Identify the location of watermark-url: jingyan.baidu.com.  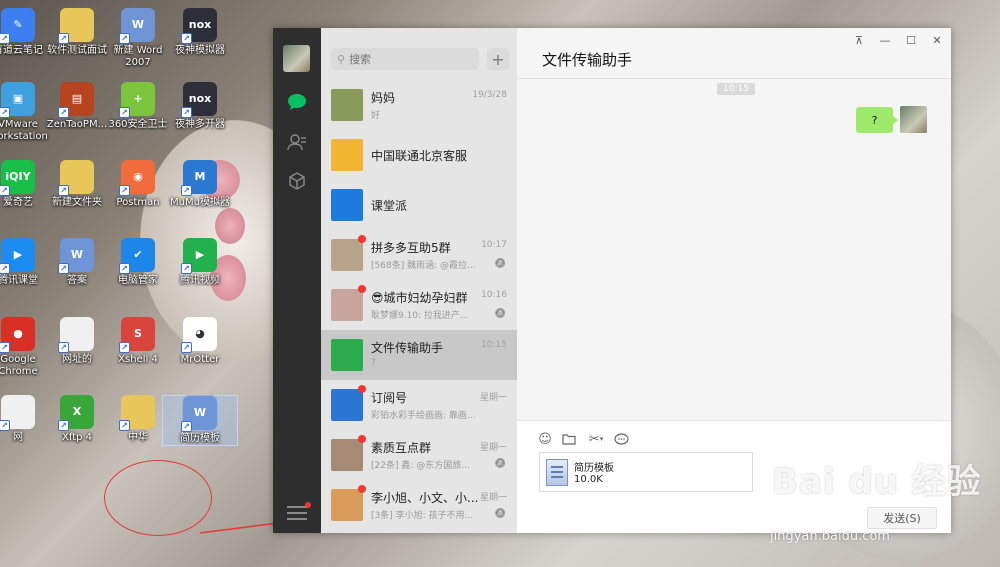
(830, 536).